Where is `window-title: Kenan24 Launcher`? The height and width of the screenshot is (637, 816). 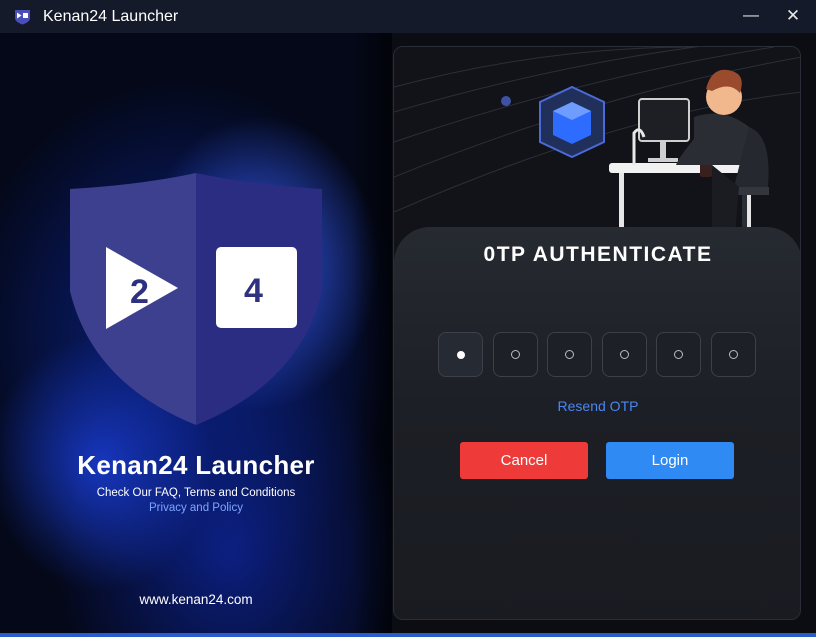
window-title: Kenan24 Launcher is located at coordinates (111, 16).